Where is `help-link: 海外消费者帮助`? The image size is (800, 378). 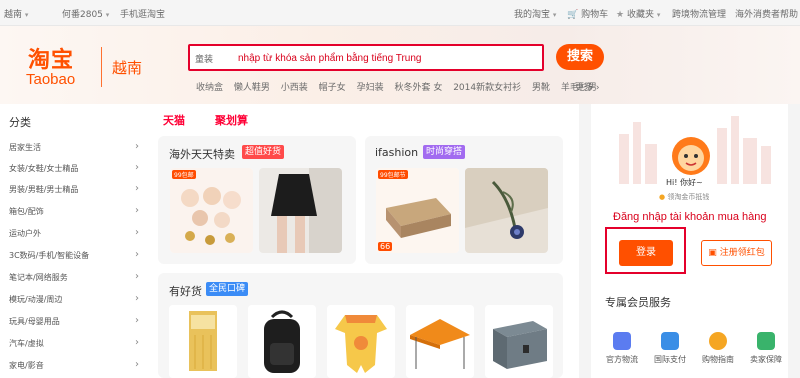 help-link: 海外消费者帮助 is located at coordinates (766, 13).